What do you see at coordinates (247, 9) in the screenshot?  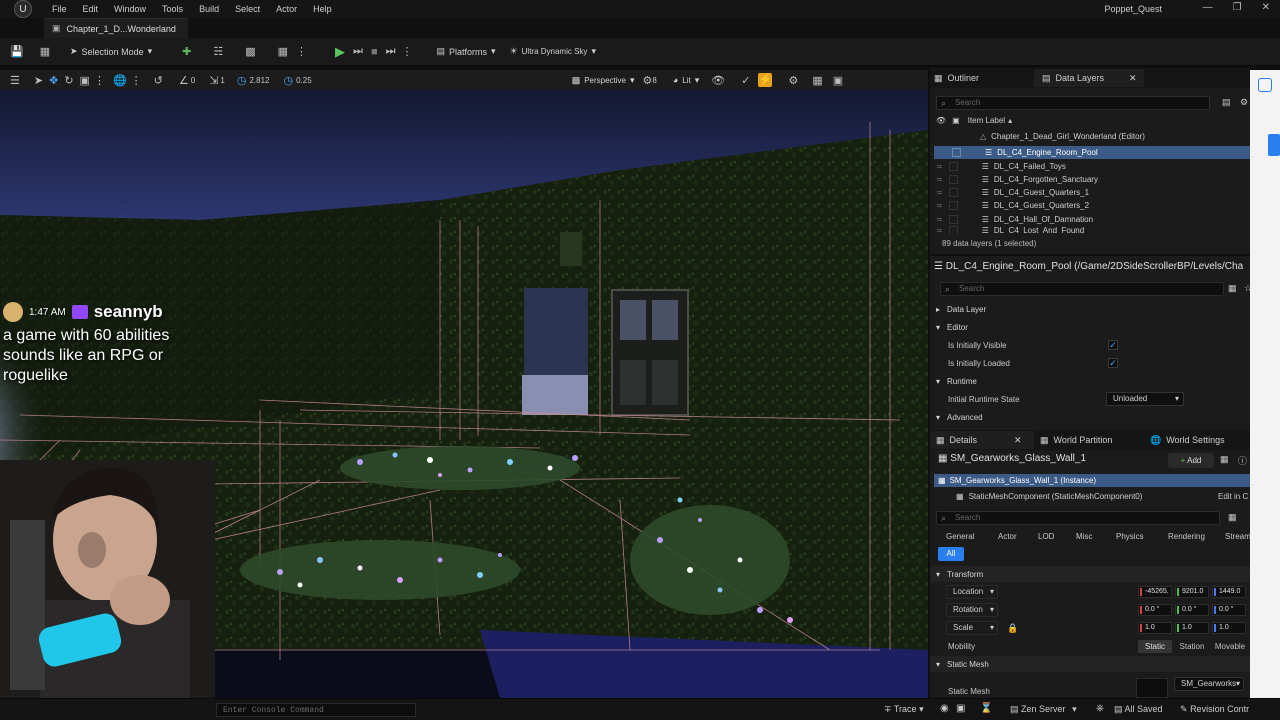 I see `menu-select: Select` at bounding box center [247, 9].